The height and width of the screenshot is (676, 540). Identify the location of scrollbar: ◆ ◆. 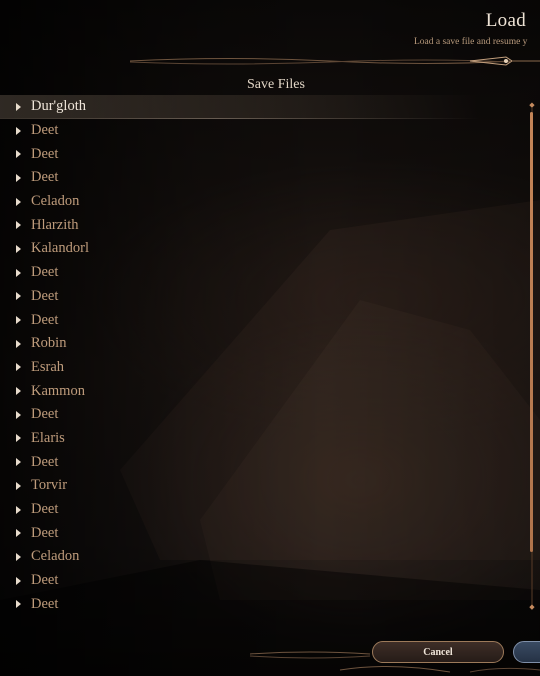
(532, 356).